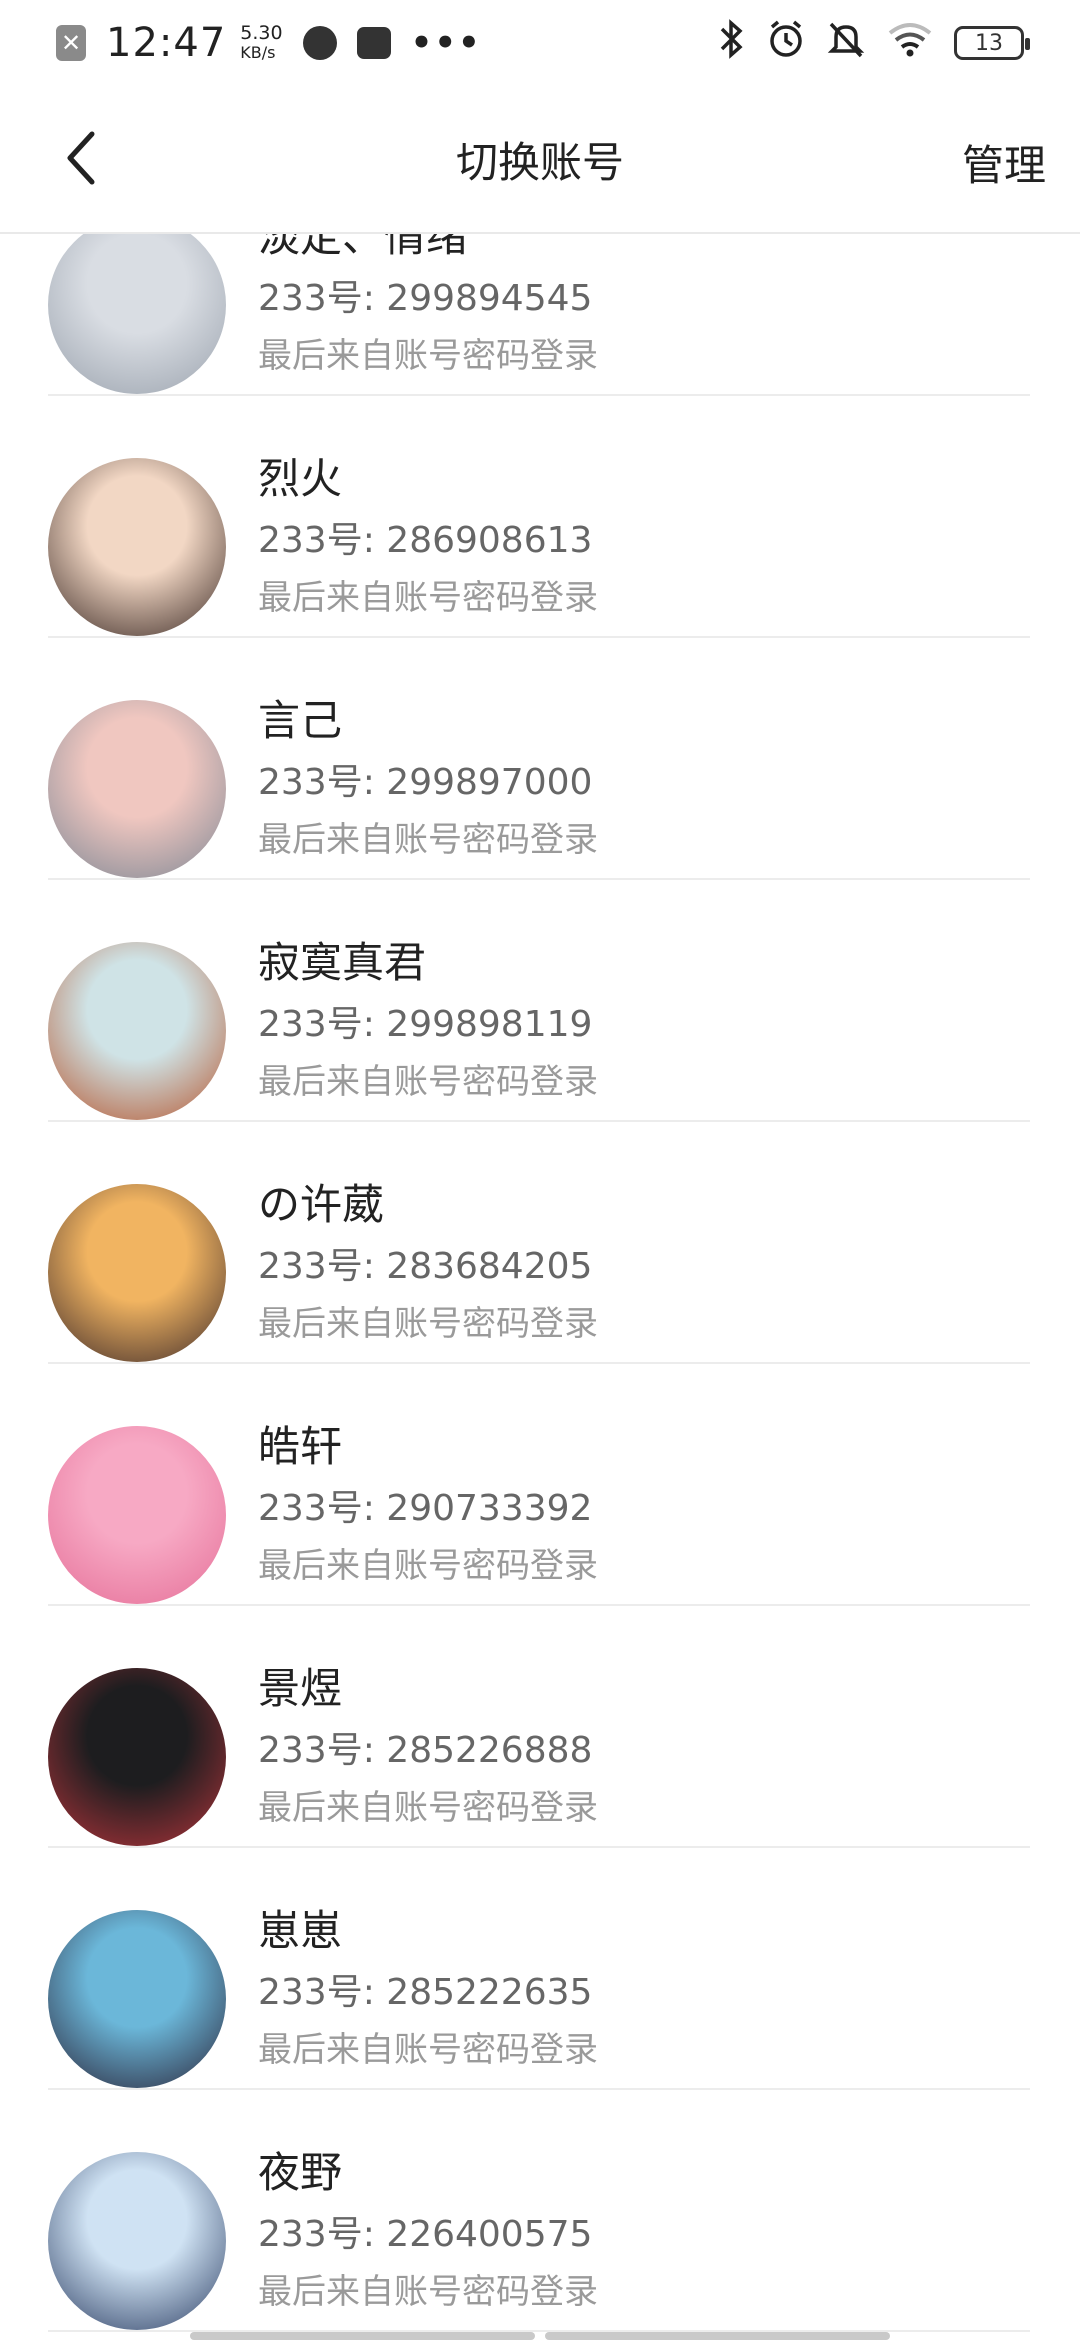 The width and height of the screenshot is (1080, 2340). I want to click on account-name: 崽崽, so click(300, 1930).